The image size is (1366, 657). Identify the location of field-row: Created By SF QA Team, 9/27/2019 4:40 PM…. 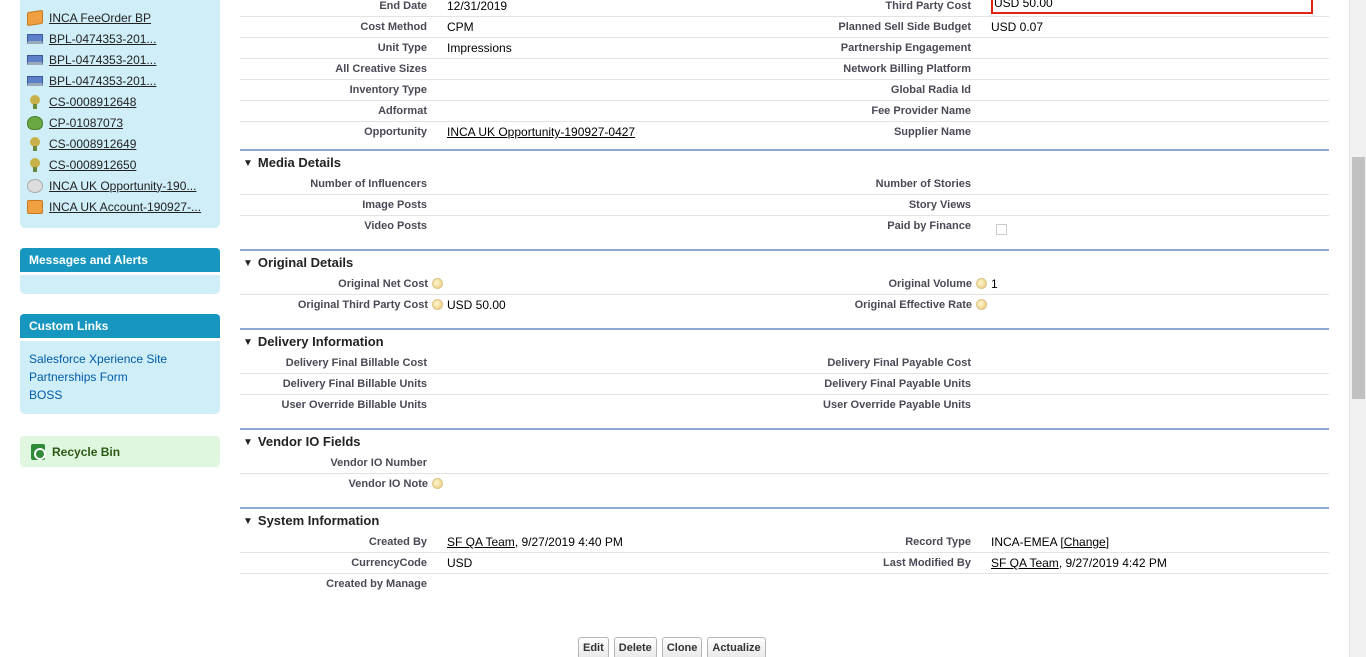
(784, 542).